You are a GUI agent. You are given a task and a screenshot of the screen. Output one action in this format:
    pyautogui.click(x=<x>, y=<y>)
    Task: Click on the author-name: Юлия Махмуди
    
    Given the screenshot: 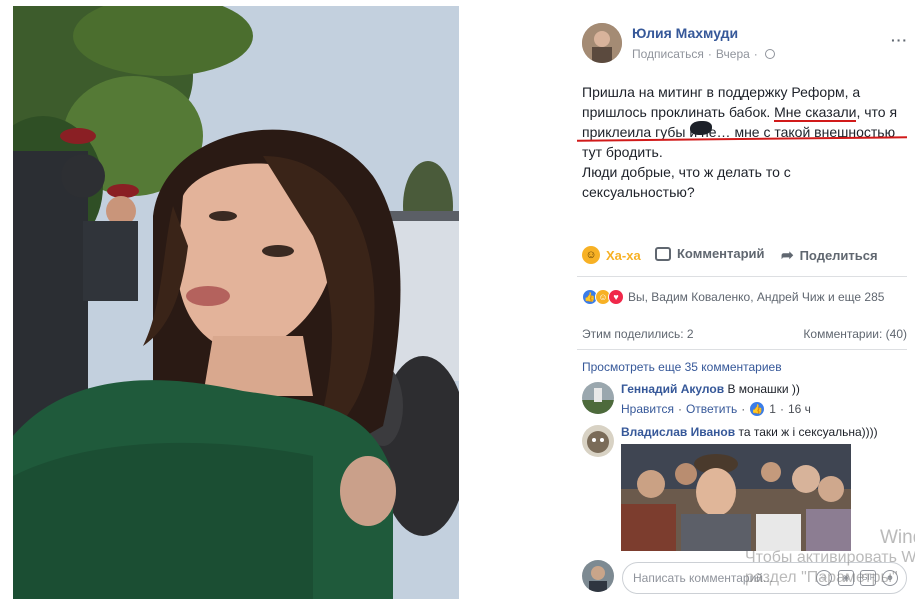 What is the action you would take?
    pyautogui.click(x=685, y=33)
    